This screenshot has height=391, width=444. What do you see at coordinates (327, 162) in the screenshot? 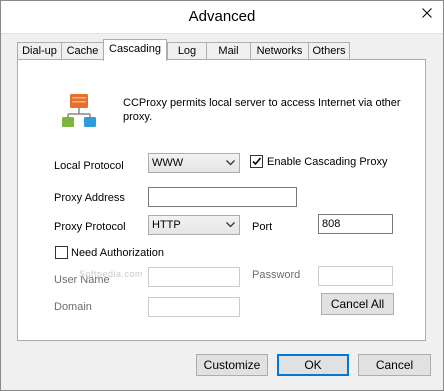
I see `enable-cascading-label: Enable Cascading Proxy` at bounding box center [327, 162].